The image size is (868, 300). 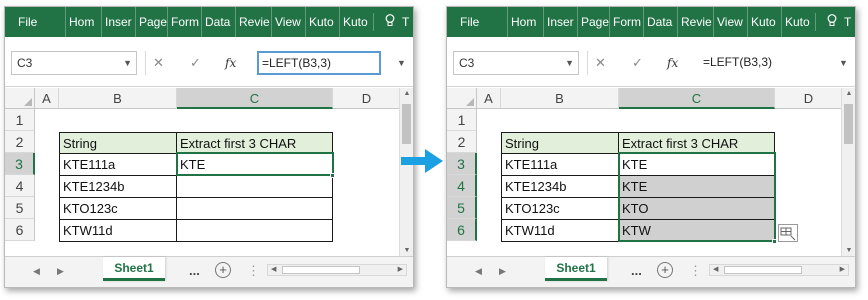 What do you see at coordinates (218, 22) in the screenshot?
I see `tab-data: Data` at bounding box center [218, 22].